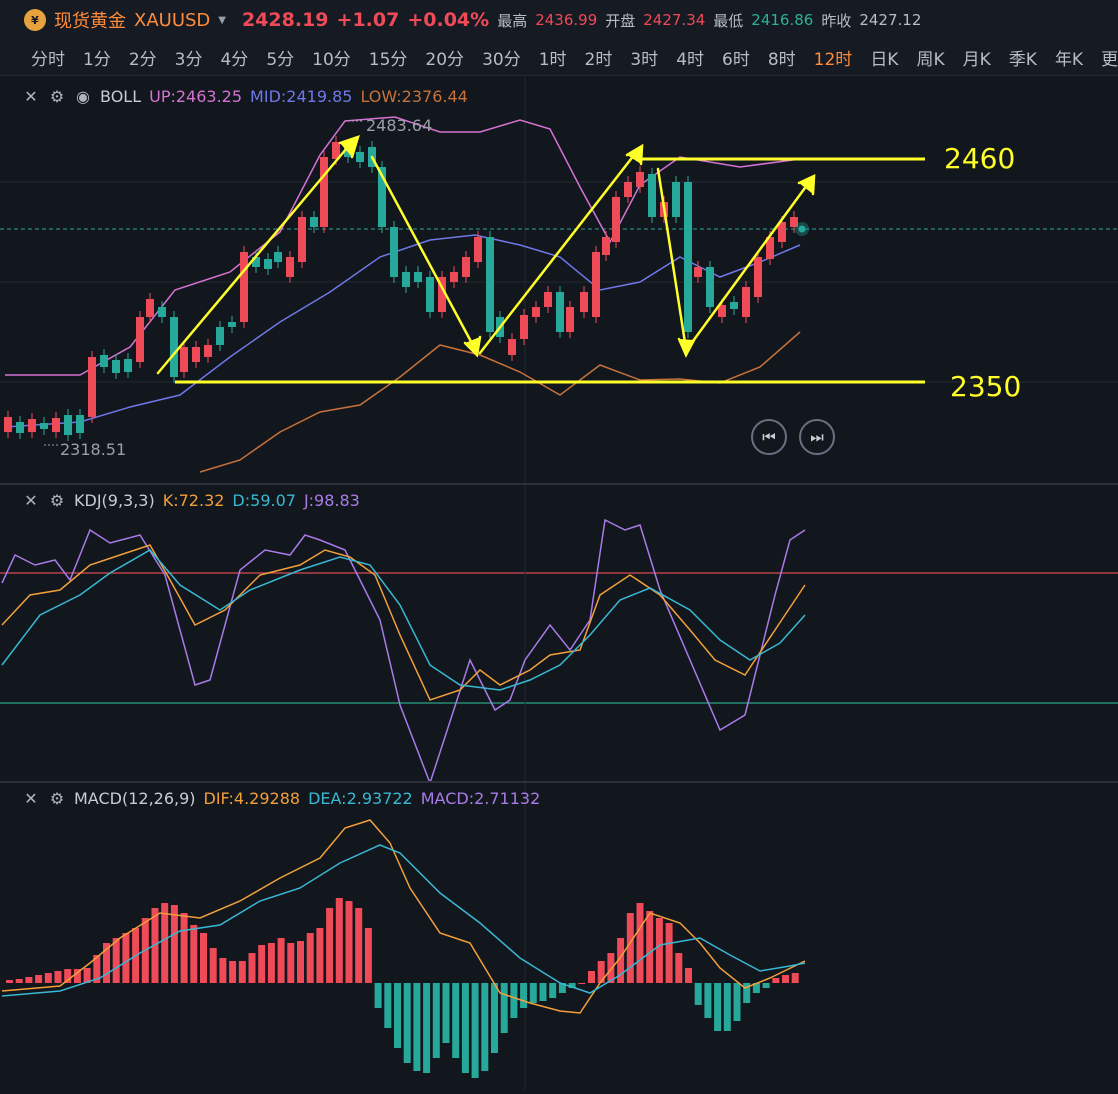 This screenshot has height=1094, width=1118. I want to click on kdj-d: D:59.07, so click(264, 500).